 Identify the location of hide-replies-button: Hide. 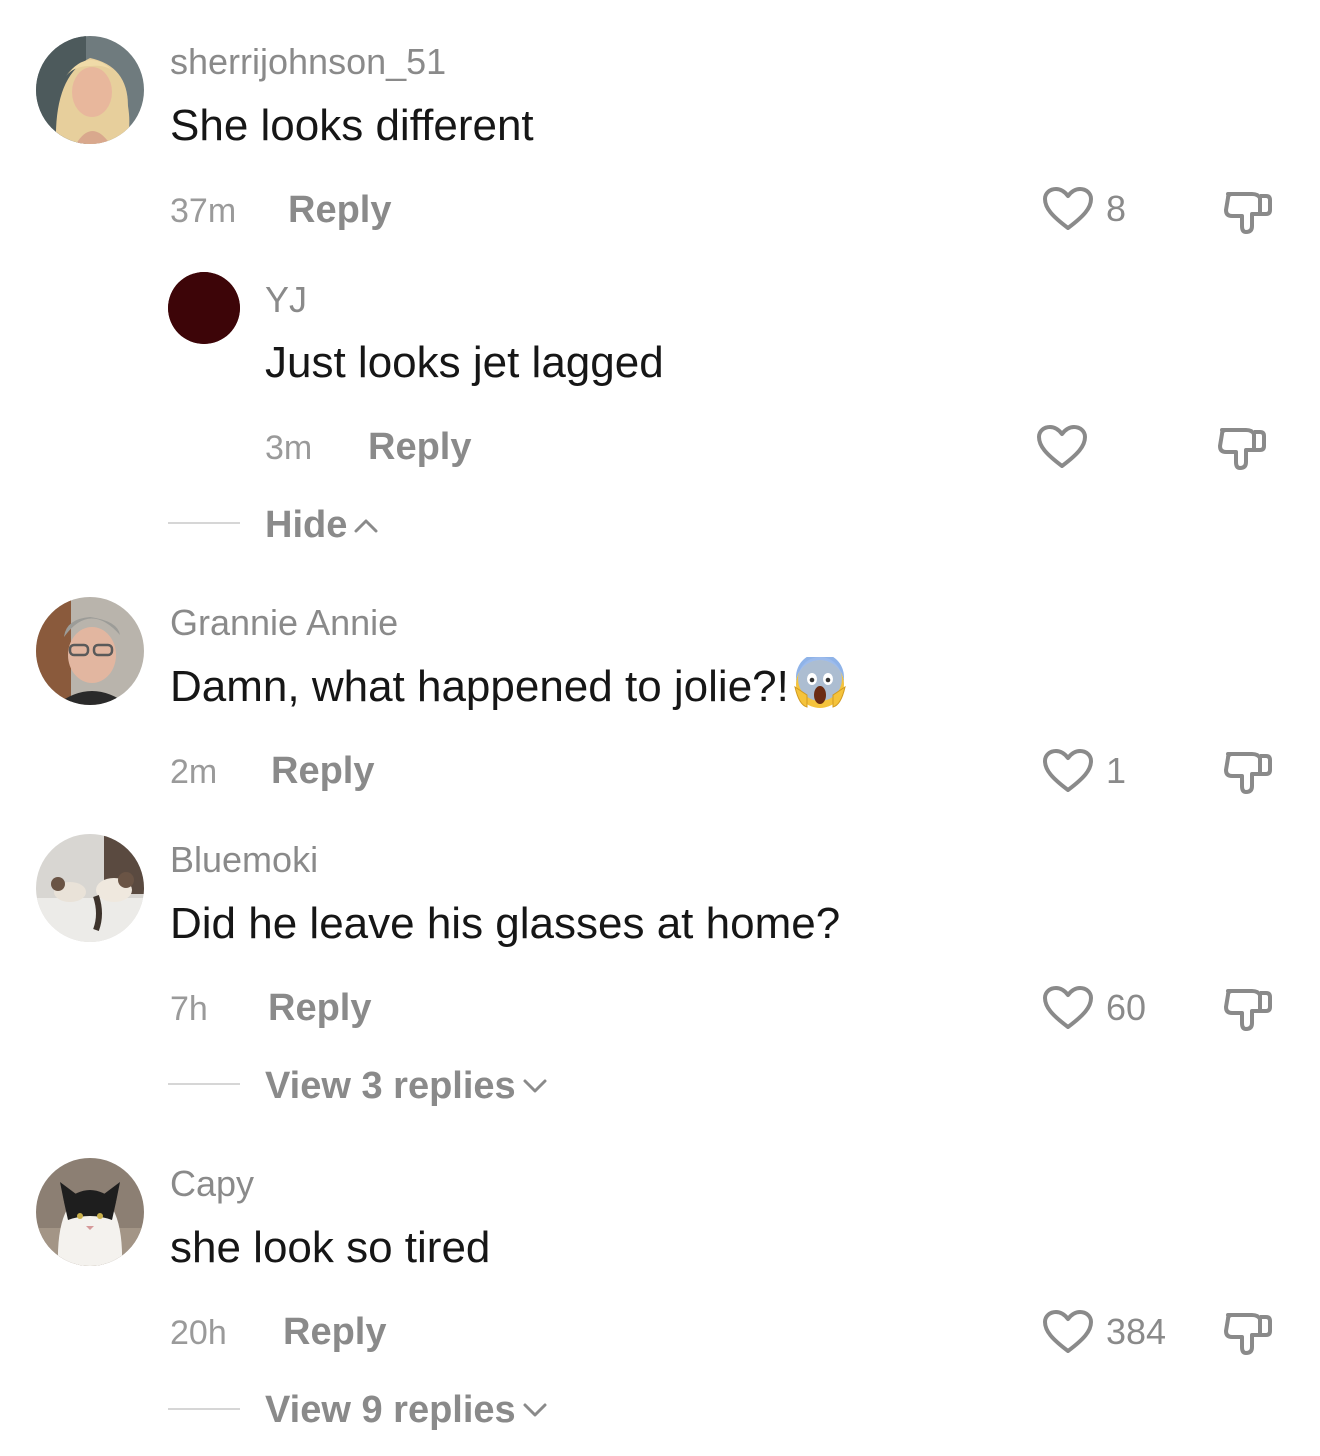
(322, 525).